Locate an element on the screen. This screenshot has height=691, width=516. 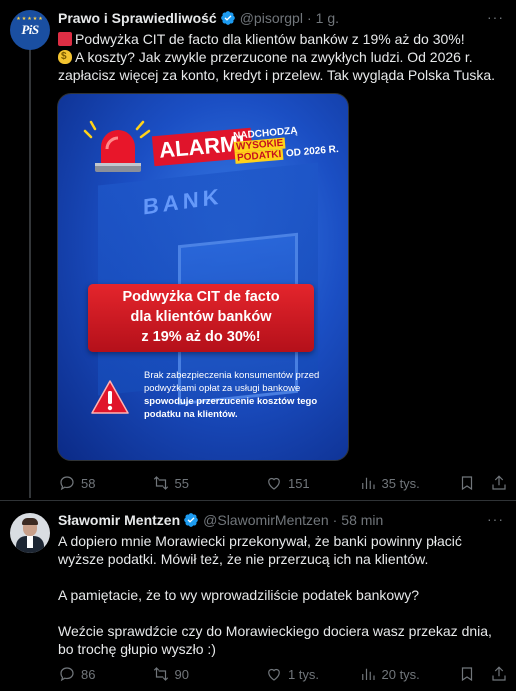
thread-line is located at coordinates (30, 273).